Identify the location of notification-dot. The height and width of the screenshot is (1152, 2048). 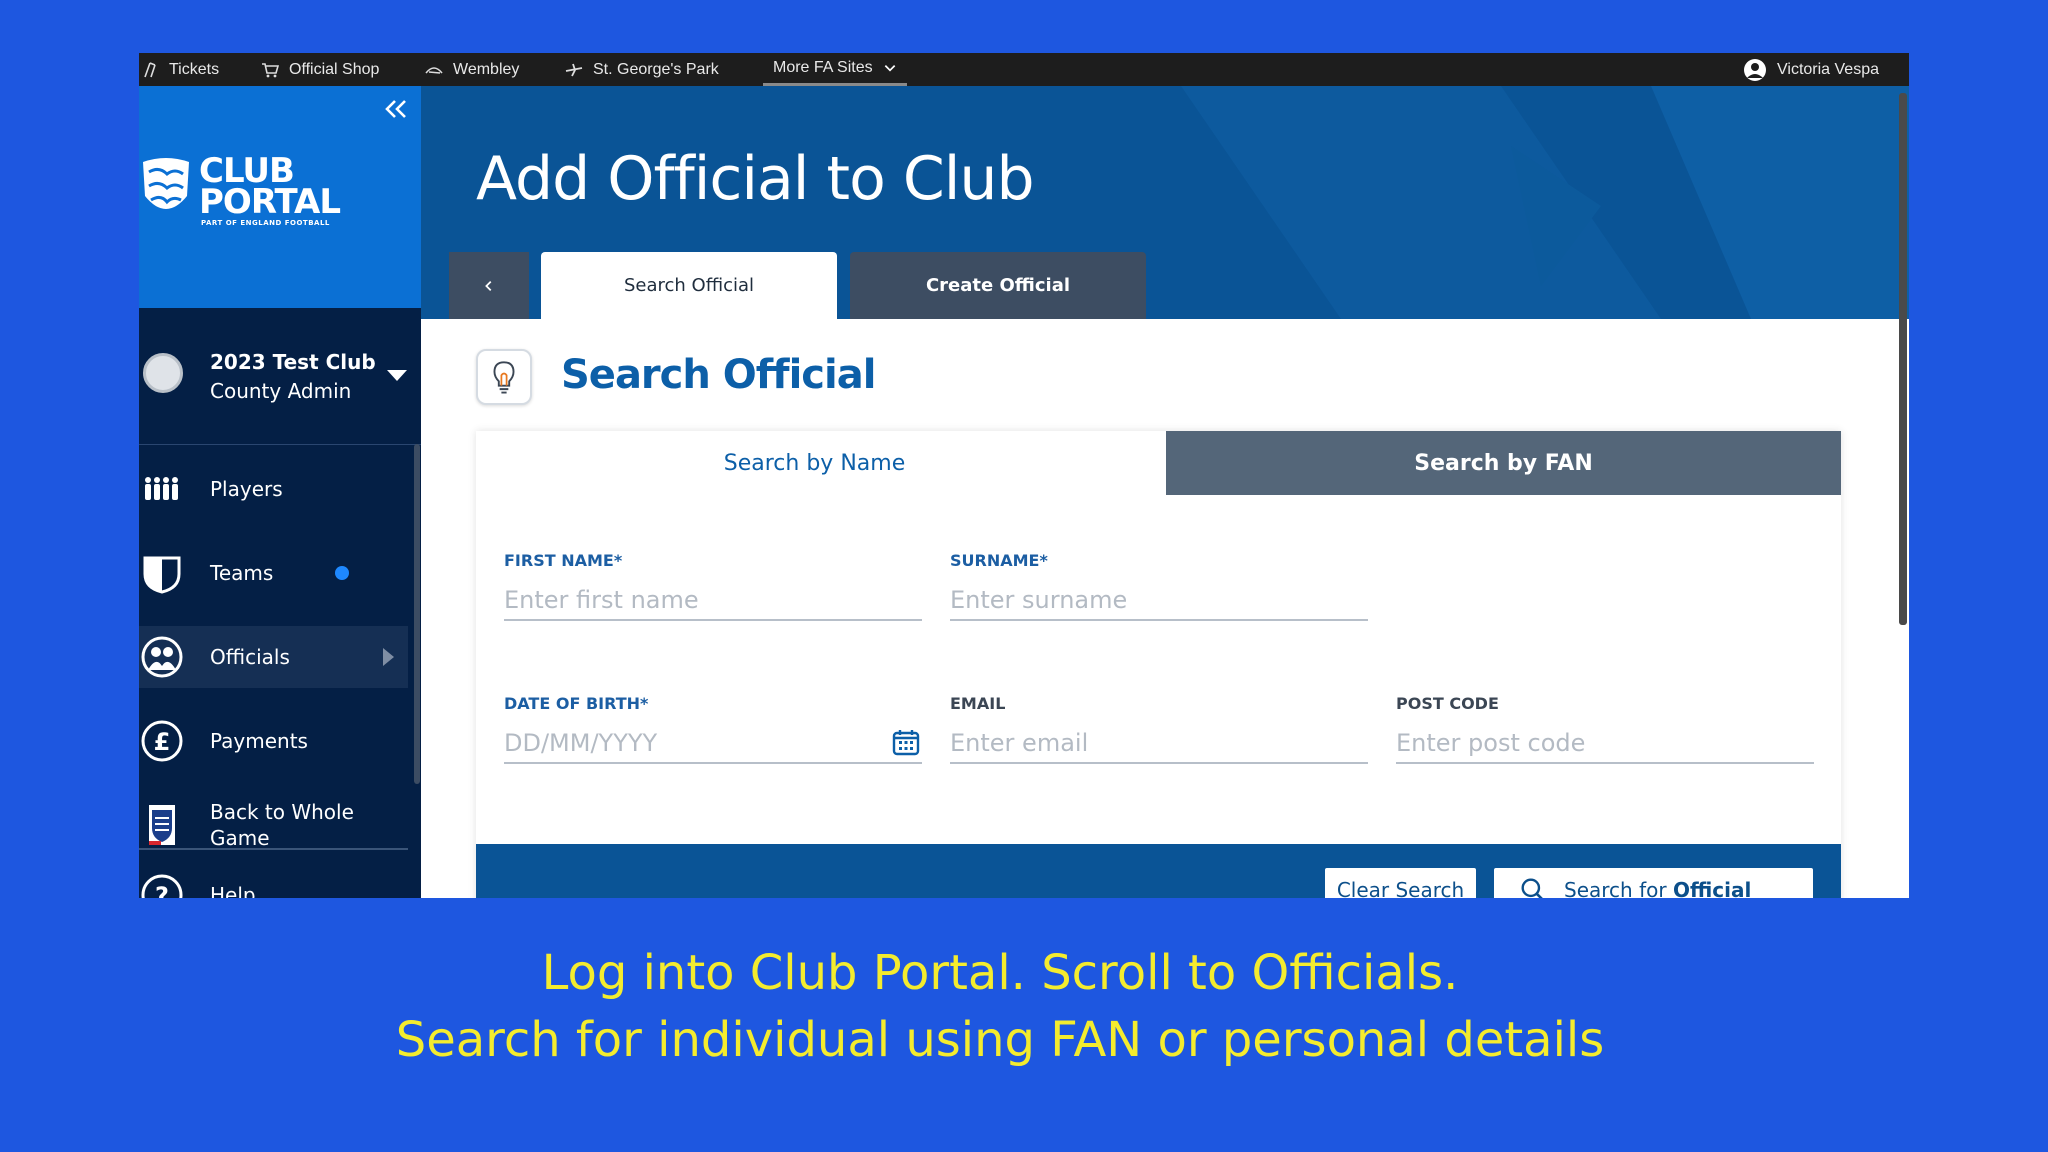
(342, 573).